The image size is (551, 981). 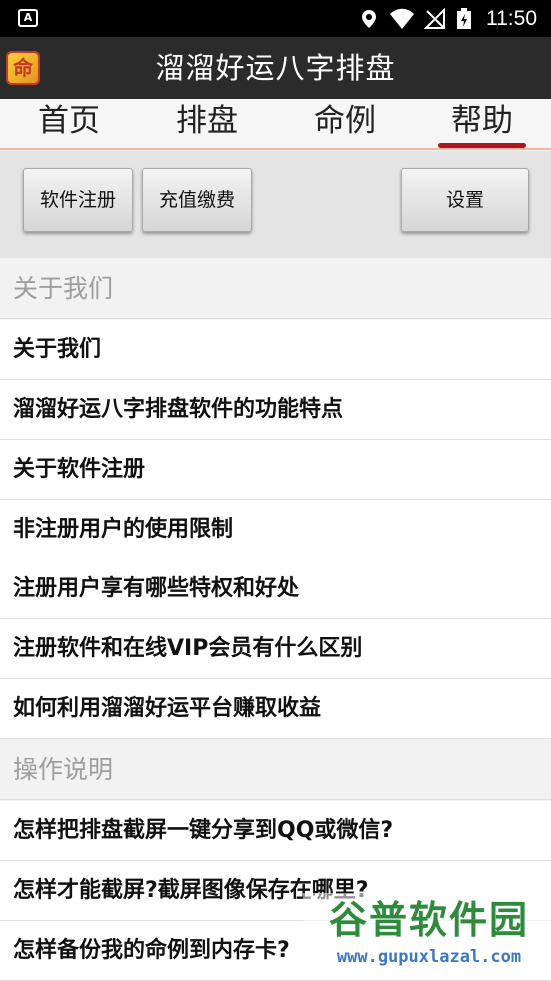 What do you see at coordinates (69, 123) in the screenshot?
I see `tab-home: 首页` at bounding box center [69, 123].